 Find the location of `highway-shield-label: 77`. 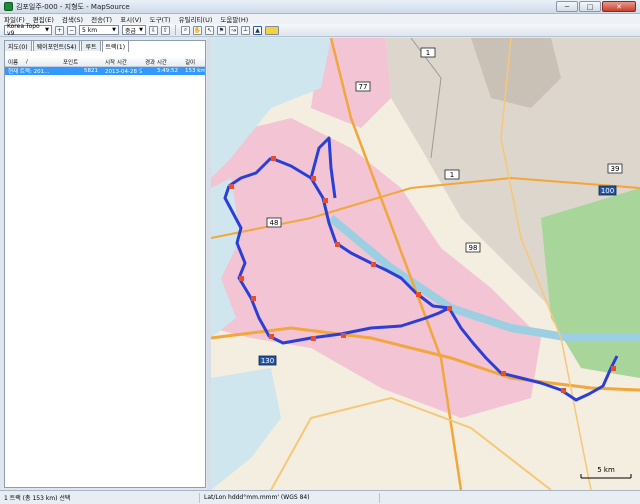

highway-shield-label: 77 is located at coordinates (363, 87).